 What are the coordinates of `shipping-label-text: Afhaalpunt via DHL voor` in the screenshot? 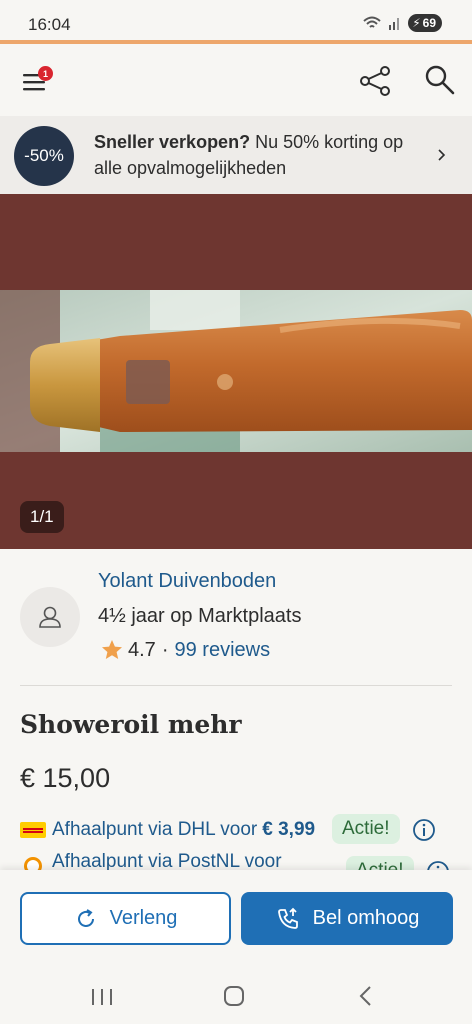 It's located at (155, 829).